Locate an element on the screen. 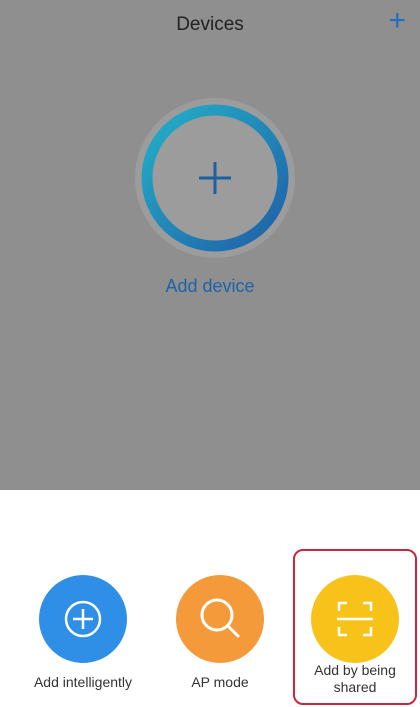 This screenshot has height=707, width=420. plus-circle-icon is located at coordinates (83, 619).